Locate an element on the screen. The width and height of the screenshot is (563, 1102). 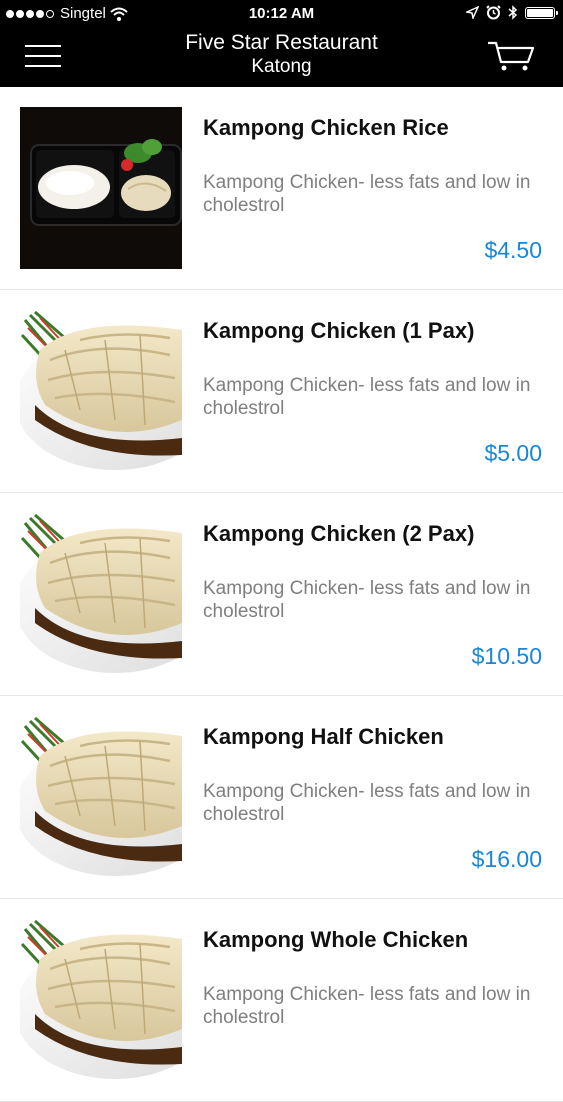
status-bar: Singtel 10:12 AM is located at coordinates (281, 14).